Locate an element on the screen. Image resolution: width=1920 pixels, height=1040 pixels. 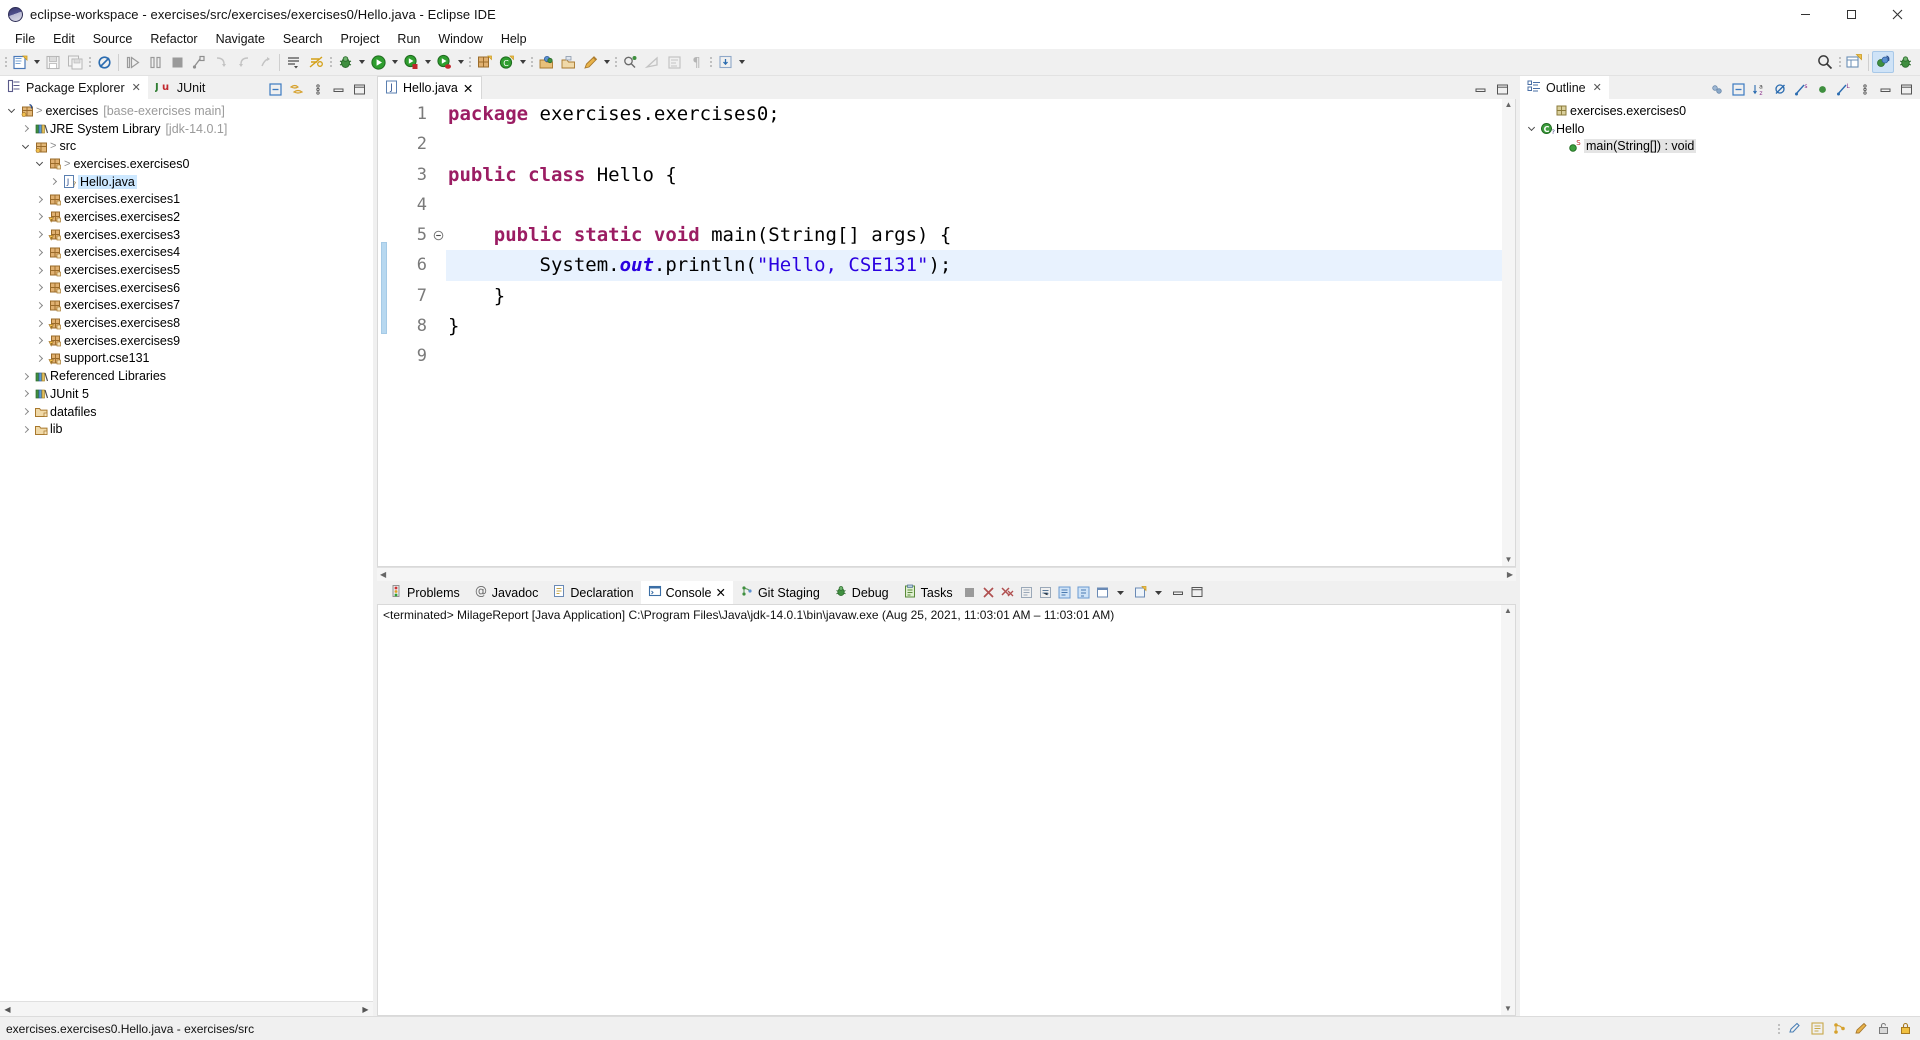
perspective-drag-handle is located at coordinates (1839, 62).